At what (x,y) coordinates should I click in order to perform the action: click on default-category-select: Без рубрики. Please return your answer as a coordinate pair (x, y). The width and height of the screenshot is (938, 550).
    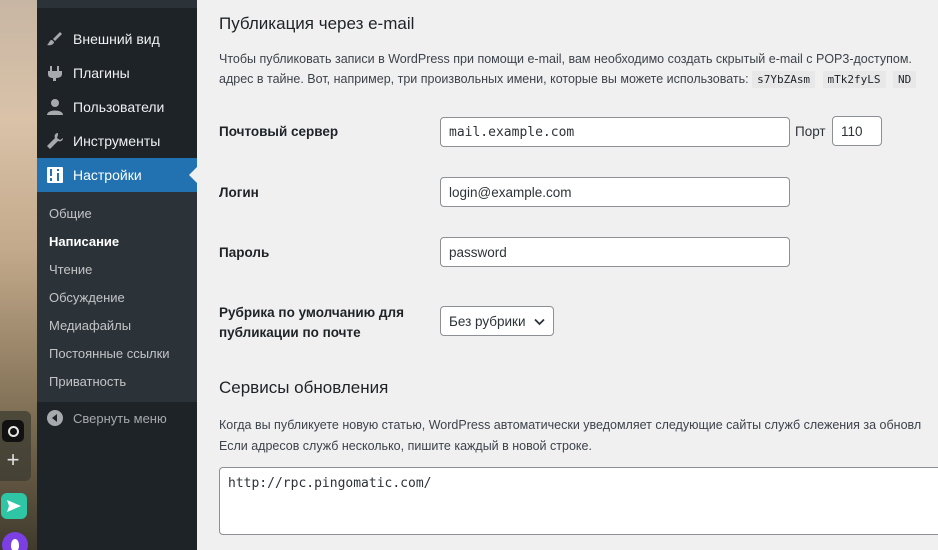
    Looking at the image, I should click on (497, 321).